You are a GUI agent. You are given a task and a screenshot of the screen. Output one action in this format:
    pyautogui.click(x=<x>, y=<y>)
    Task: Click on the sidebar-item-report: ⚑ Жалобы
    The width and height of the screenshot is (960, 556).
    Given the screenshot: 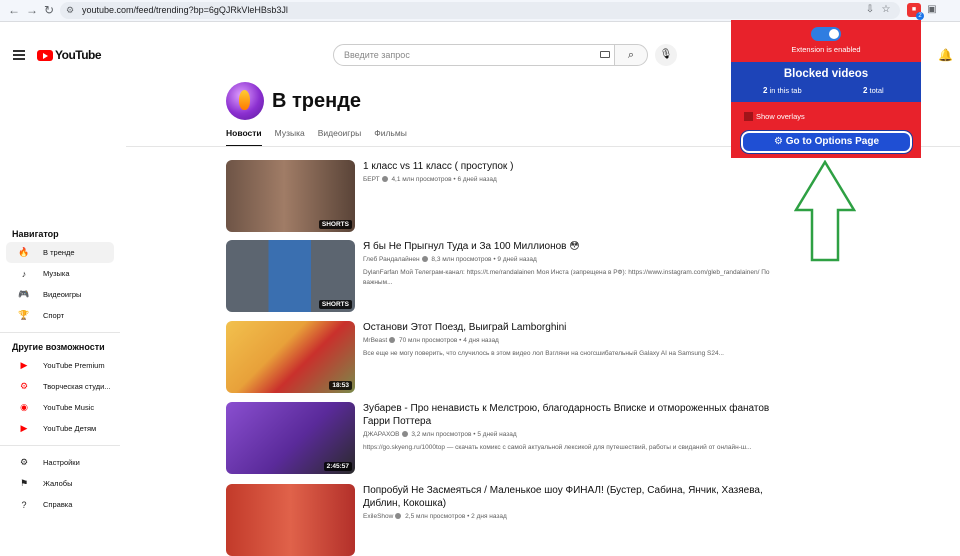 What is the action you would take?
    pyautogui.click(x=60, y=483)
    